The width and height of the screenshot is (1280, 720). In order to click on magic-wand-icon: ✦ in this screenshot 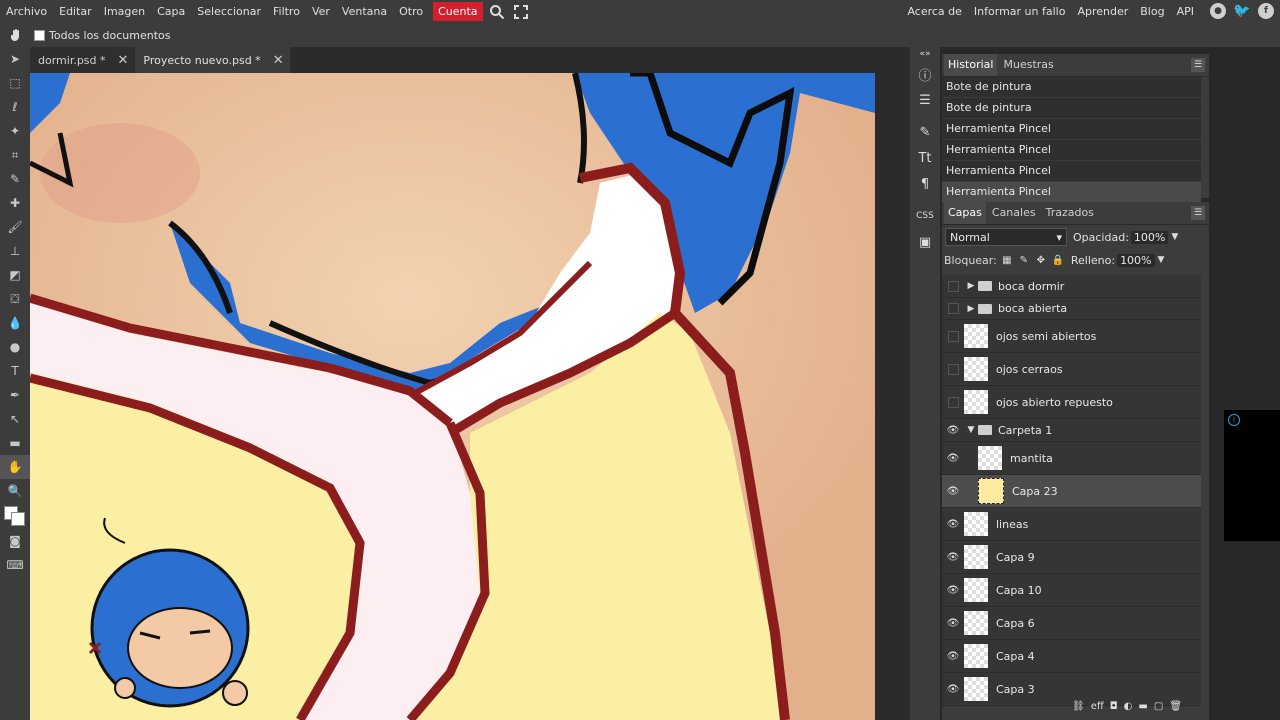, I will do `click(15, 131)`.